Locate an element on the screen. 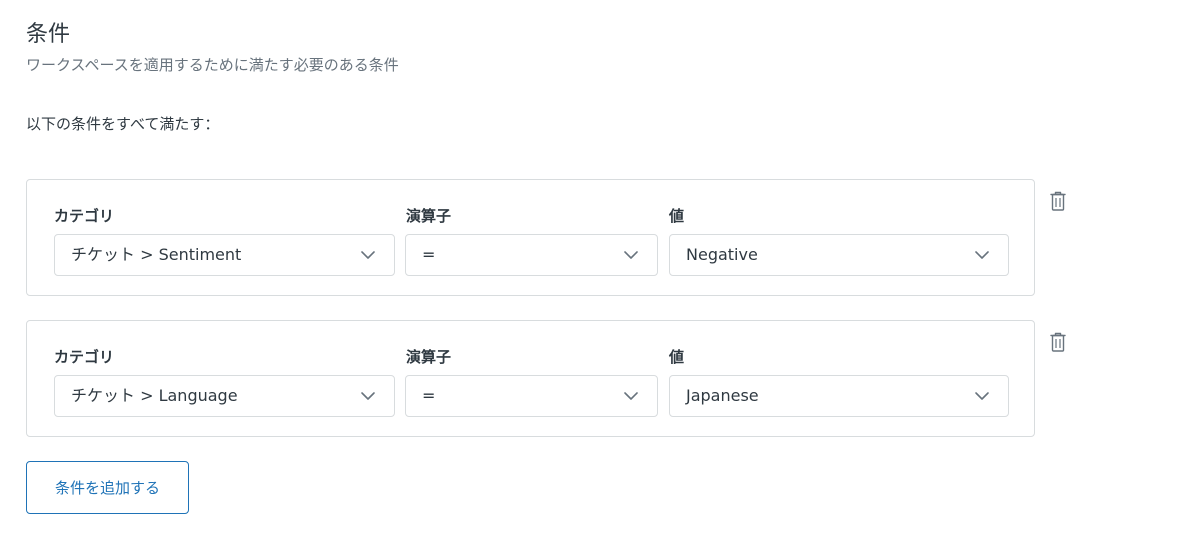  page-title: 条件 is located at coordinates (48, 34).